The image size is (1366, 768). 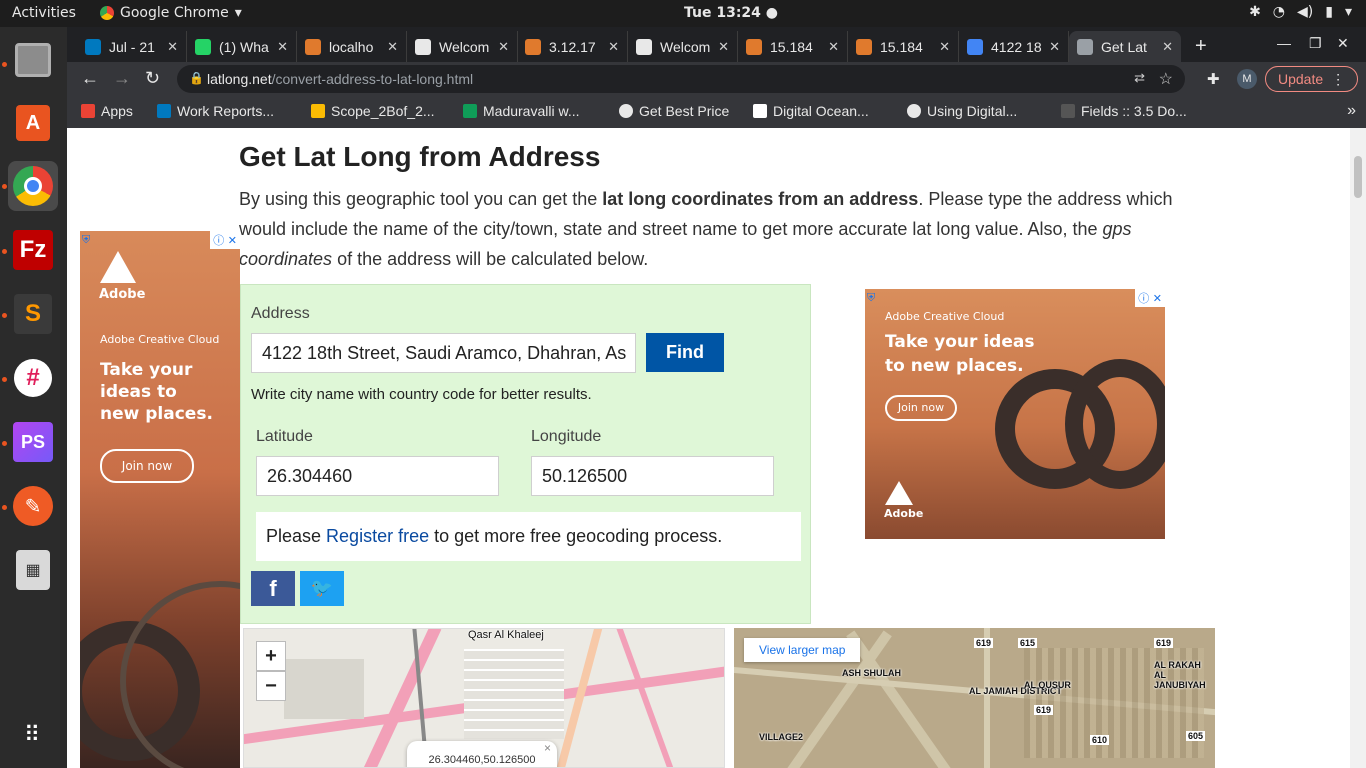 What do you see at coordinates (377, 476) in the screenshot?
I see `latitude-field: 26.304460` at bounding box center [377, 476].